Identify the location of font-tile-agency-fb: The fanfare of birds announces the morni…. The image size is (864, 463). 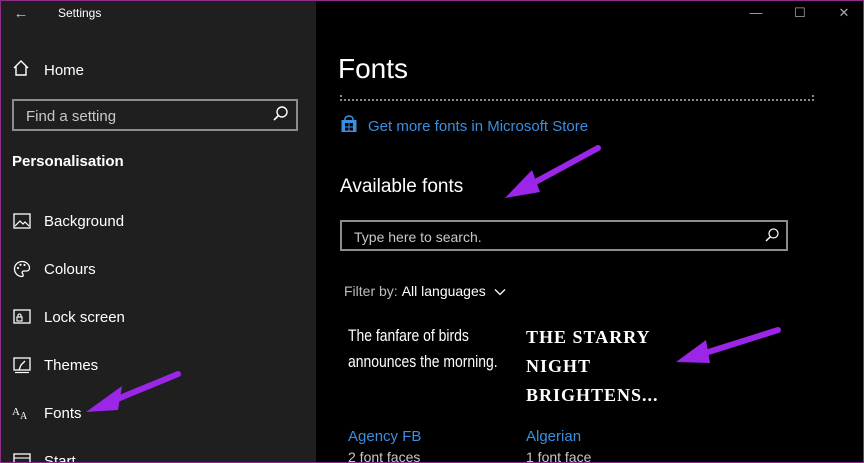
(428, 392).